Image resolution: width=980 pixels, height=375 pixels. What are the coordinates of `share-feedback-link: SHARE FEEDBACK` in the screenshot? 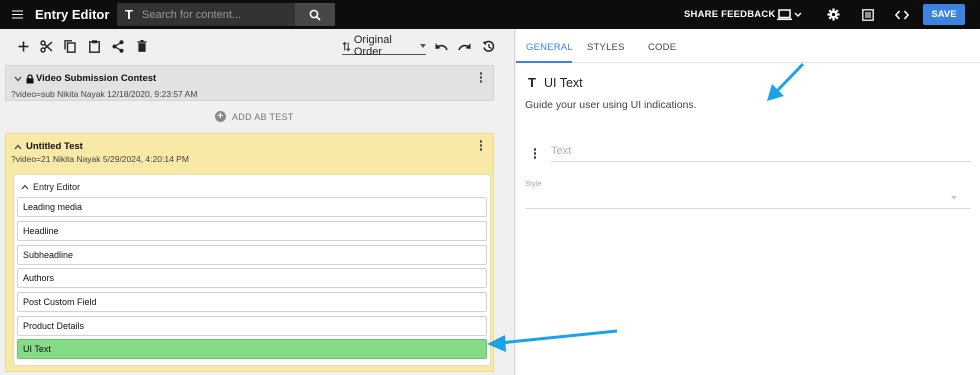 It's located at (729, 14).